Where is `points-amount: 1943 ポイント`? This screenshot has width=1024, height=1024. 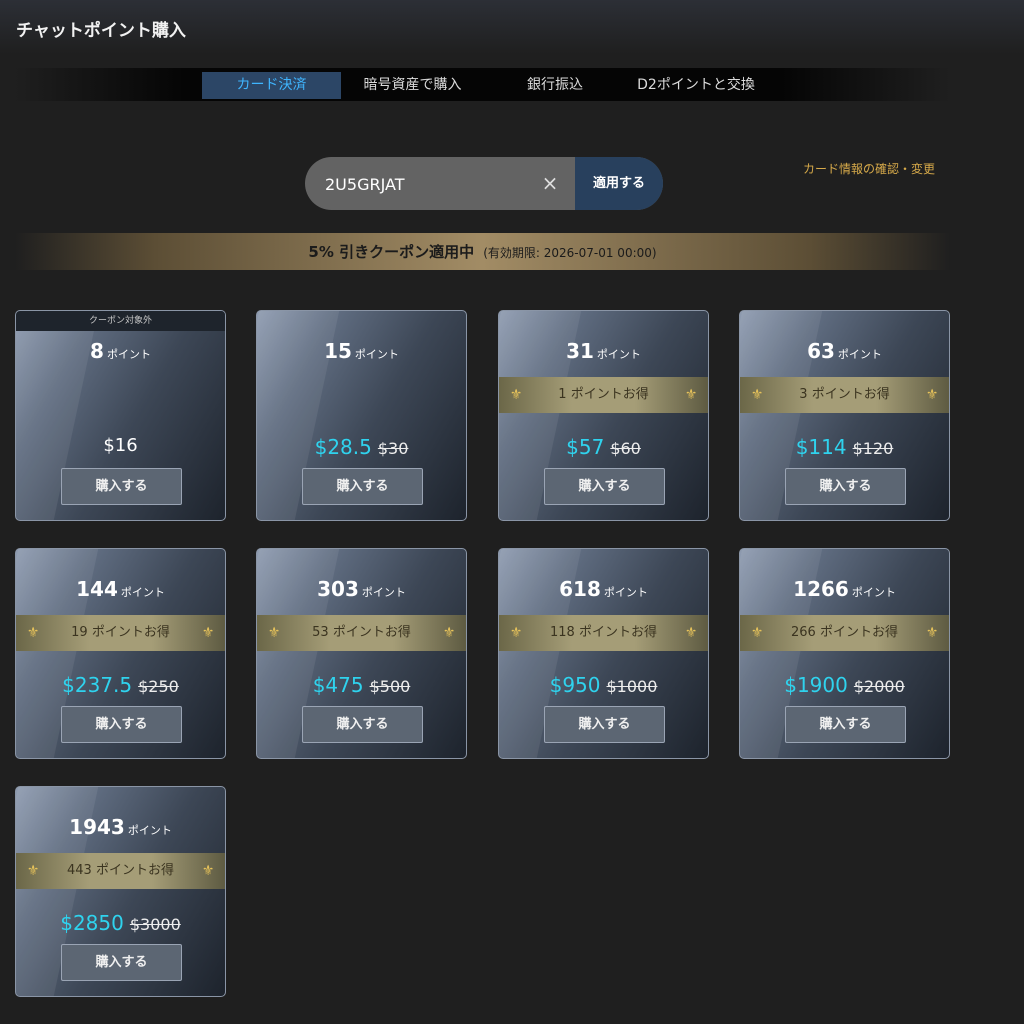 points-amount: 1943 ポイント is located at coordinates (120, 827).